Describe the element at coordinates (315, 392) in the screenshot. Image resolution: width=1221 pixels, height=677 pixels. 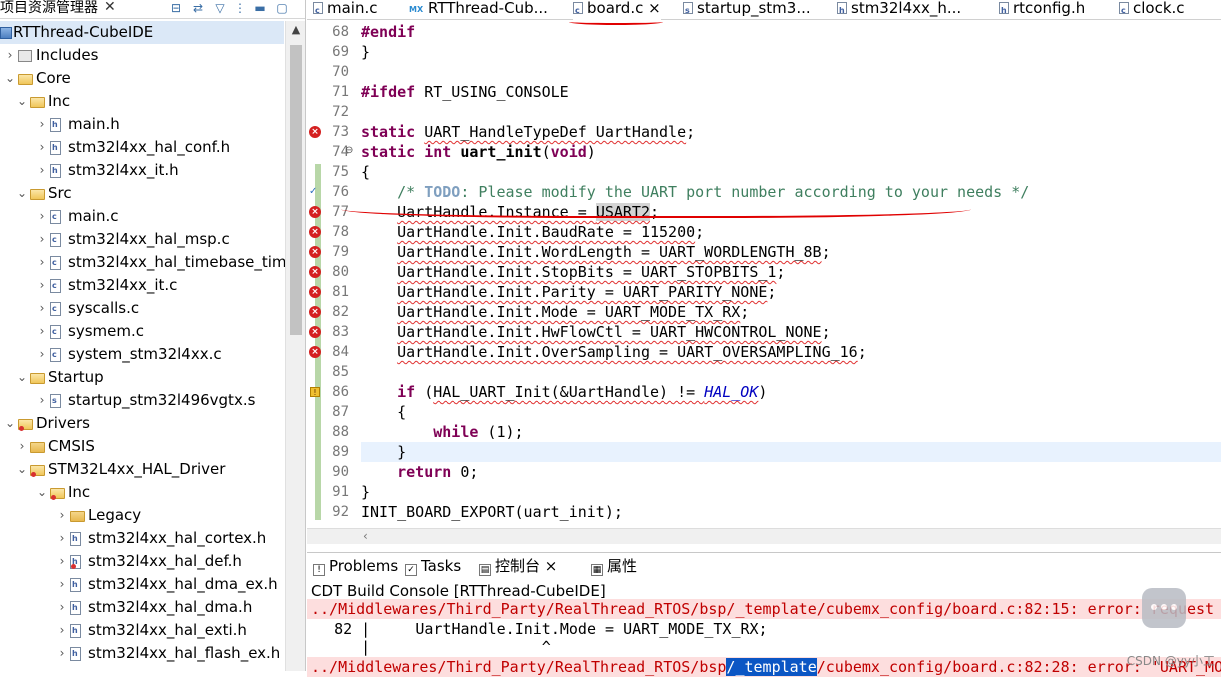
I see `warning-marker-icon: !` at that location.